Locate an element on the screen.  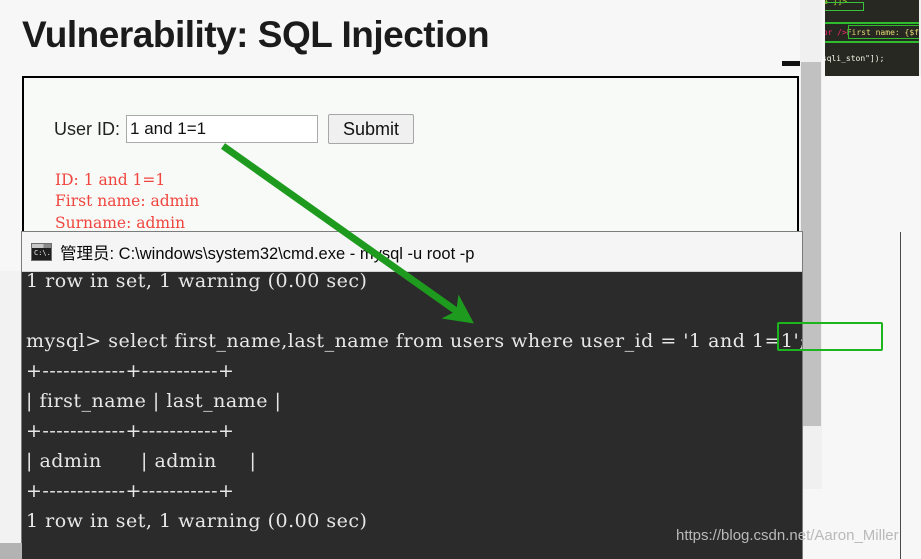
code-highlight-box-inner is located at coordinates (884, 32).